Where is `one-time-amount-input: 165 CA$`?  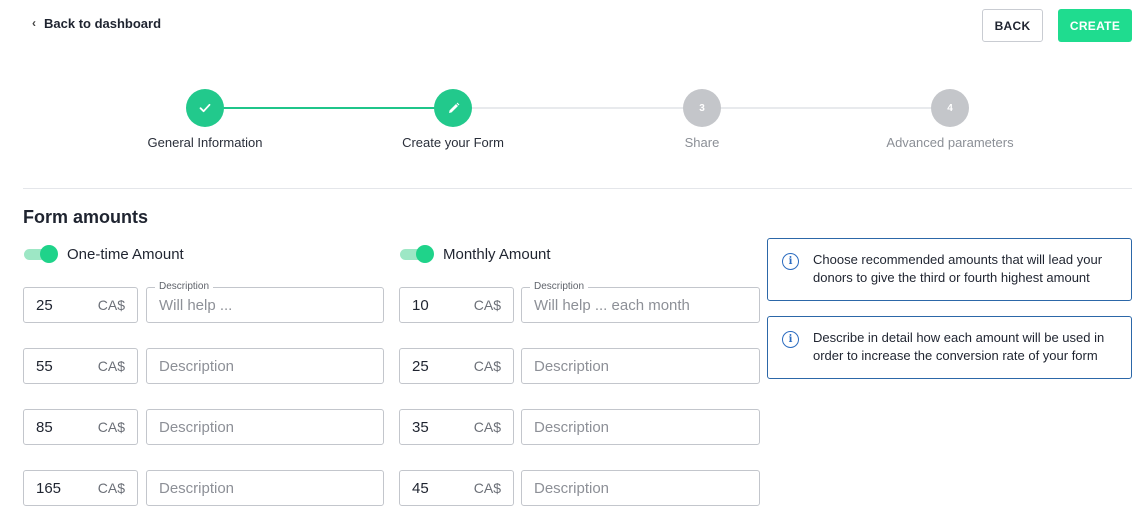
one-time-amount-input: 165 CA$ is located at coordinates (80, 488).